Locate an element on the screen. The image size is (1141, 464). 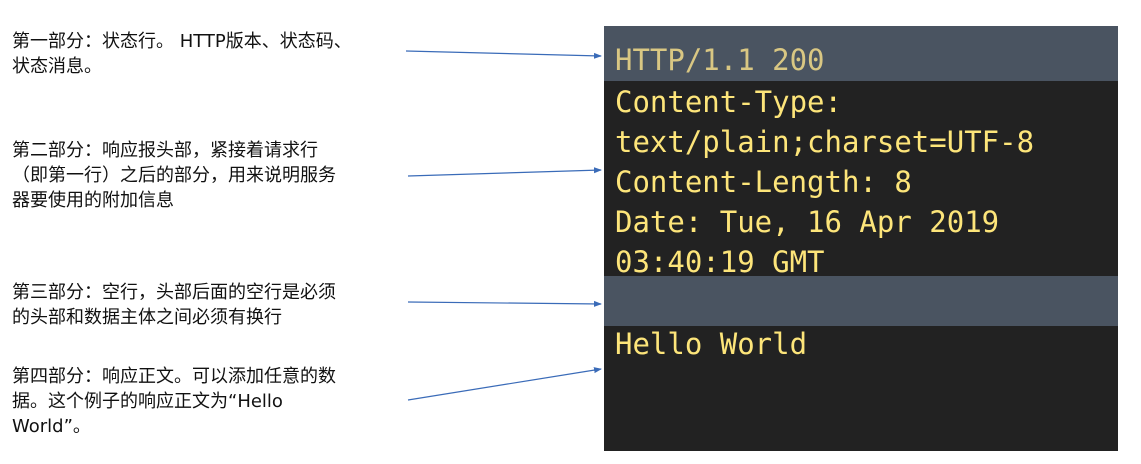
http-header-line: text/plain;charset=UTF-8 is located at coordinates (825, 142).